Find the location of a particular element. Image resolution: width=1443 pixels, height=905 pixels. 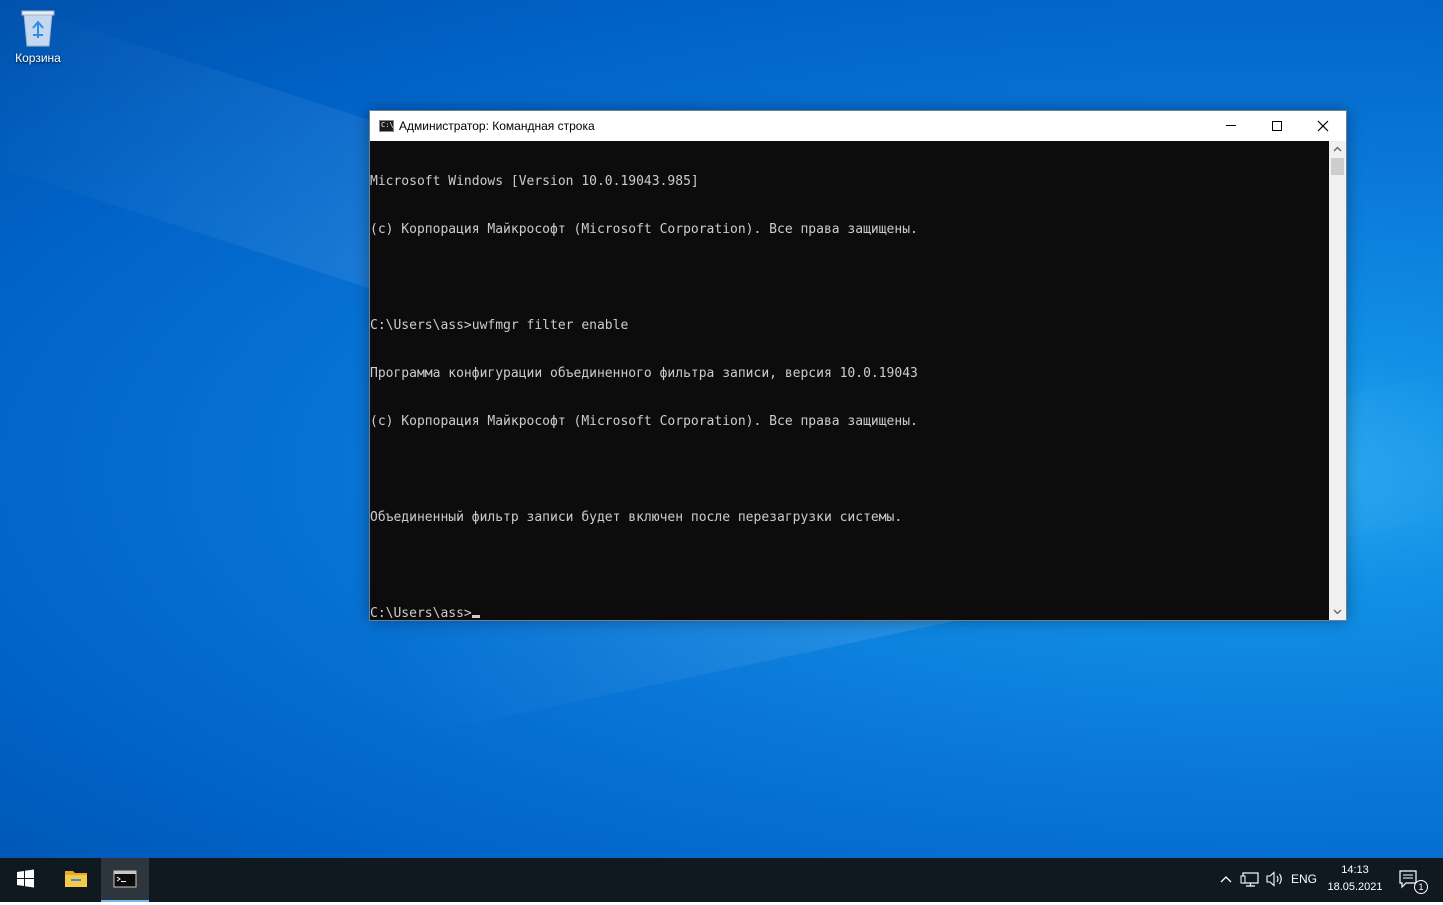

input-language-indicator: ENG is located at coordinates (1304, 879).